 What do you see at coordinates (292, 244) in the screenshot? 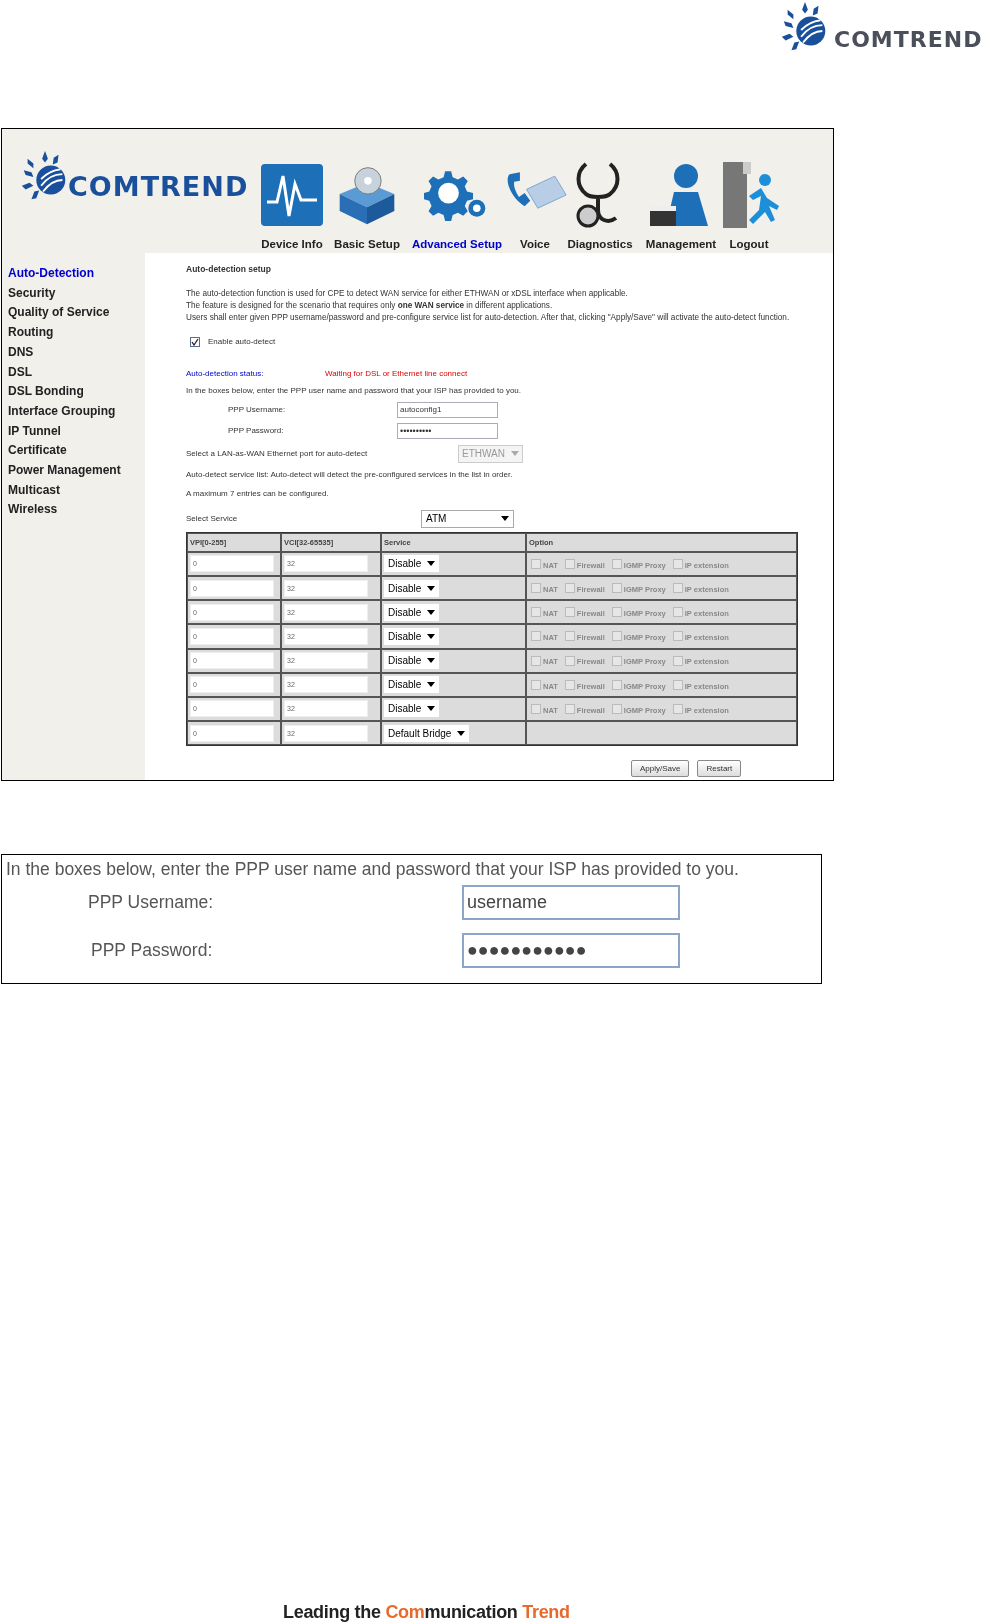
I see `nav-tab: Device Info` at bounding box center [292, 244].